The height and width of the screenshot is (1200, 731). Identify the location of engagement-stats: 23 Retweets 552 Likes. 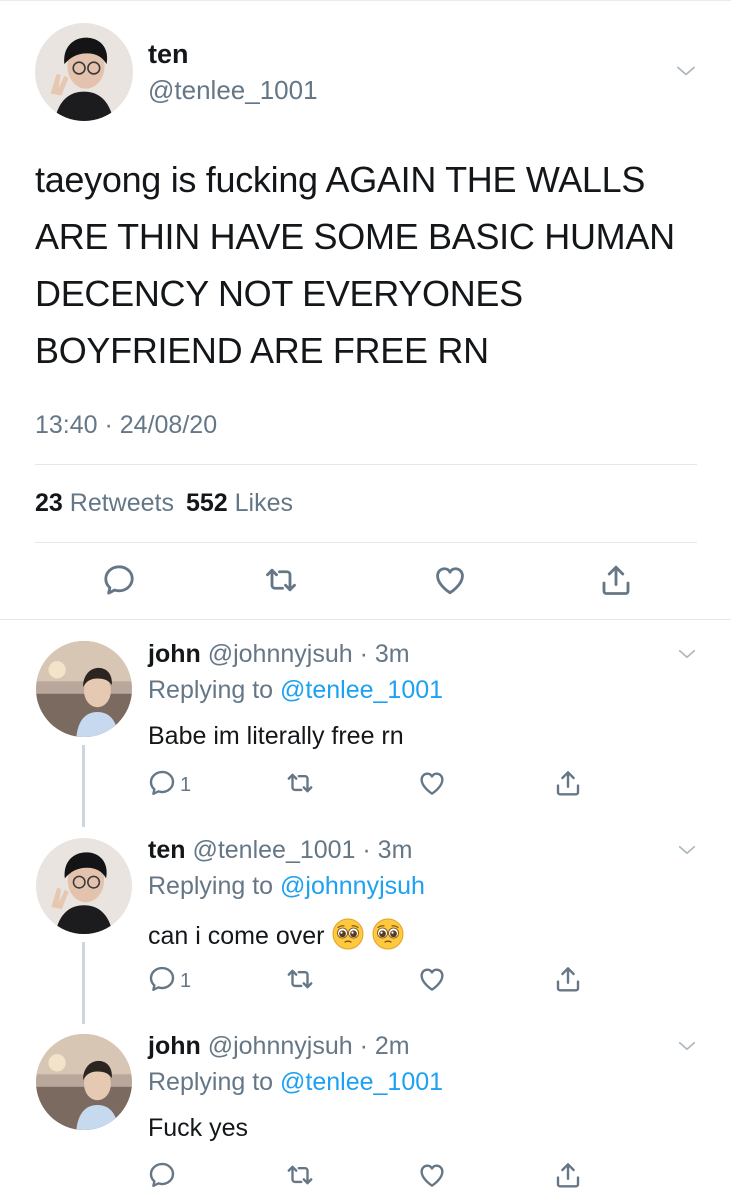
(164, 503).